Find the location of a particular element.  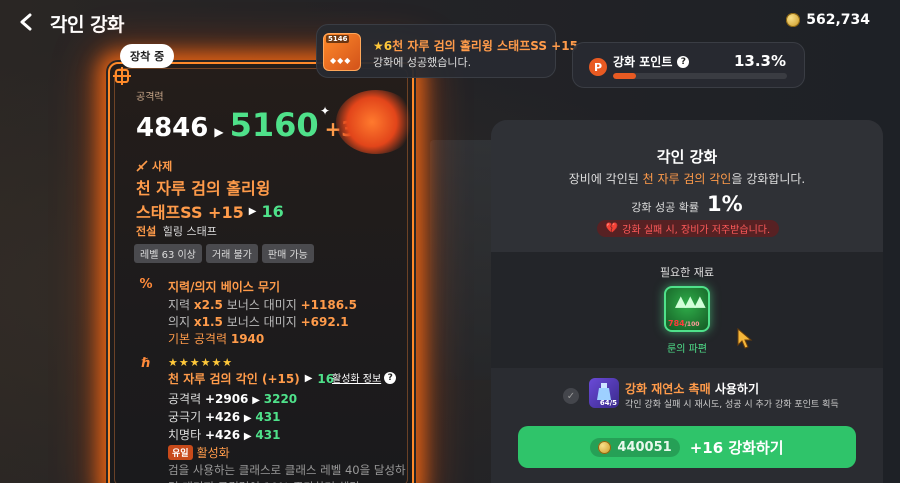

engrave-icon: ℏ is located at coordinates (146, 363).